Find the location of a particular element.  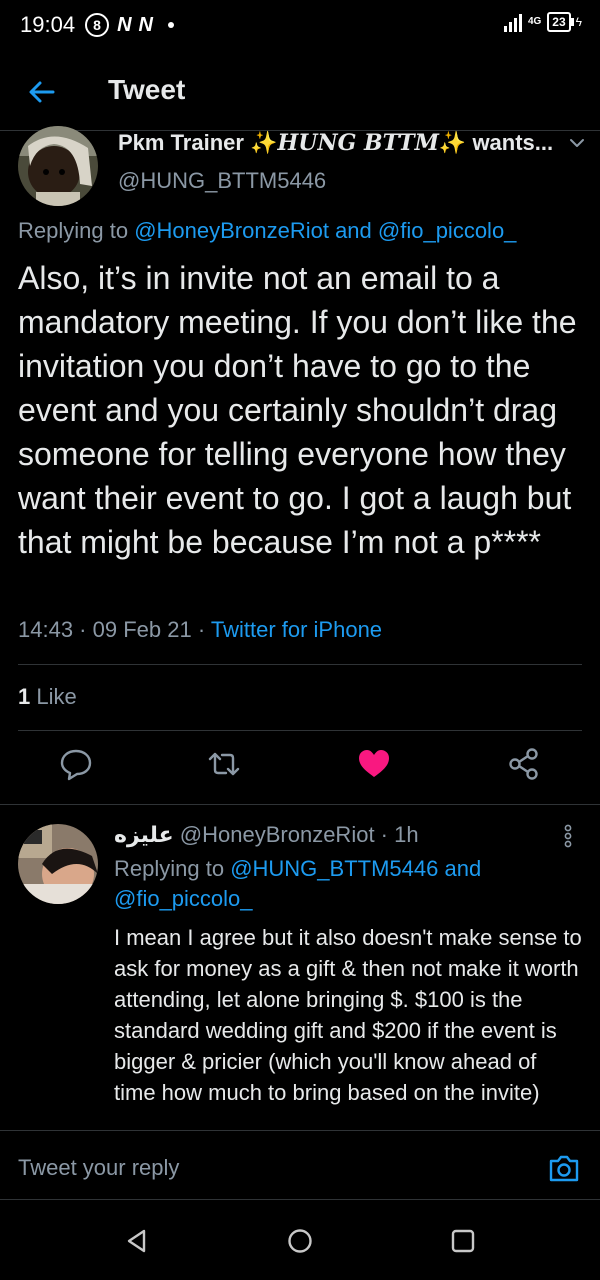

status-notification-icons: 8 N N is located at coordinates (129, 25).